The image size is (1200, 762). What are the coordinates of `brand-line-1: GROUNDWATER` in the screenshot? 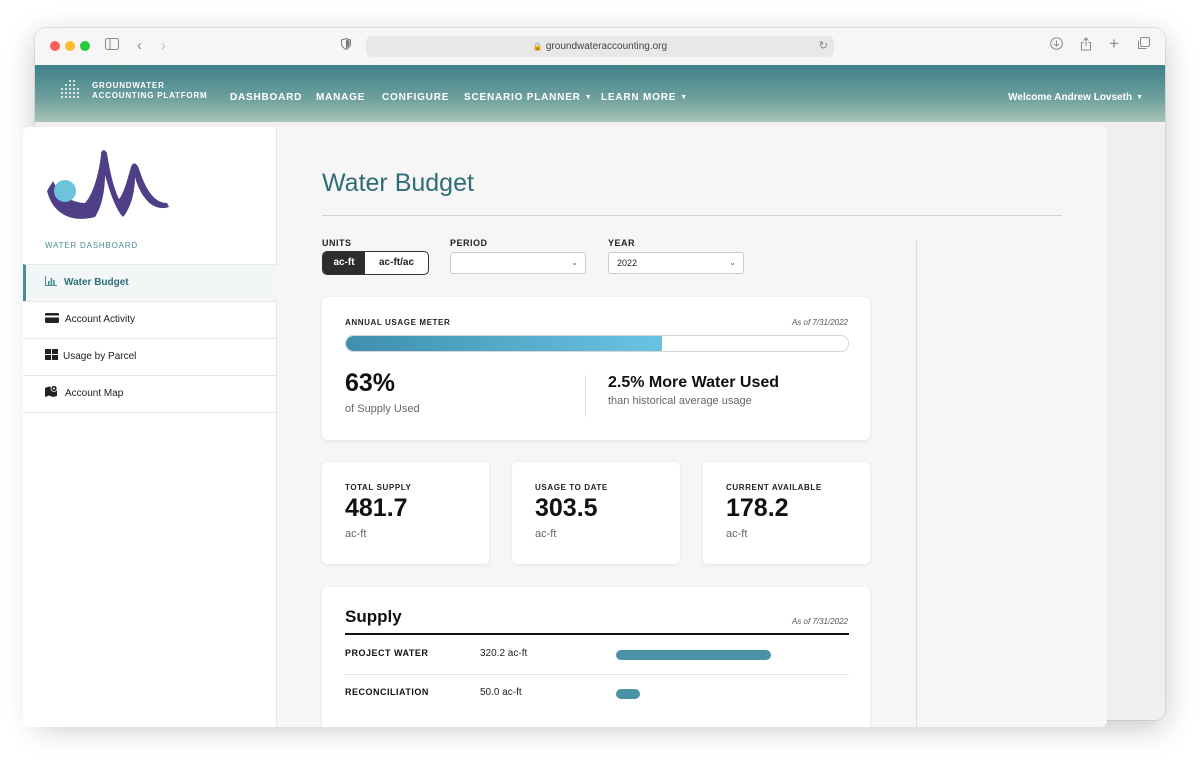 It's located at (128, 85).